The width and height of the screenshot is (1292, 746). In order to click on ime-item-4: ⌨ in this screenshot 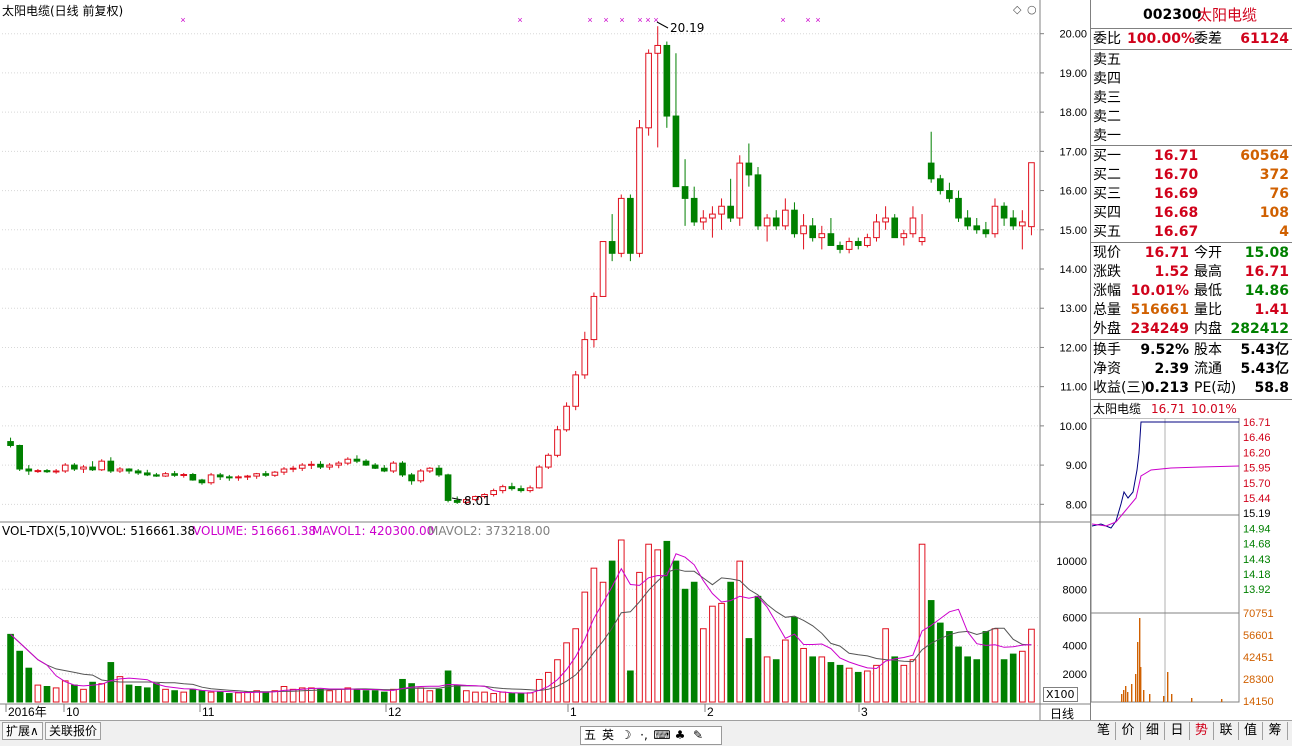, I will do `click(662, 735)`.